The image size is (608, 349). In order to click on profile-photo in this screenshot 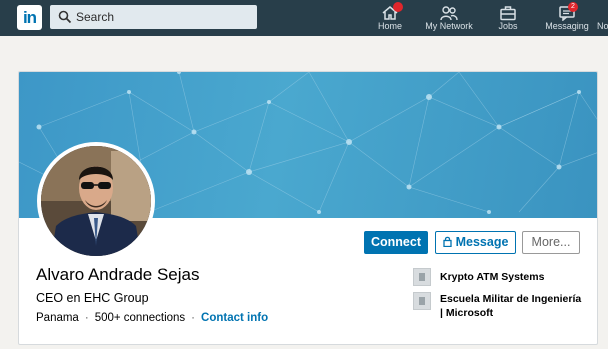, I will do `click(96, 201)`.